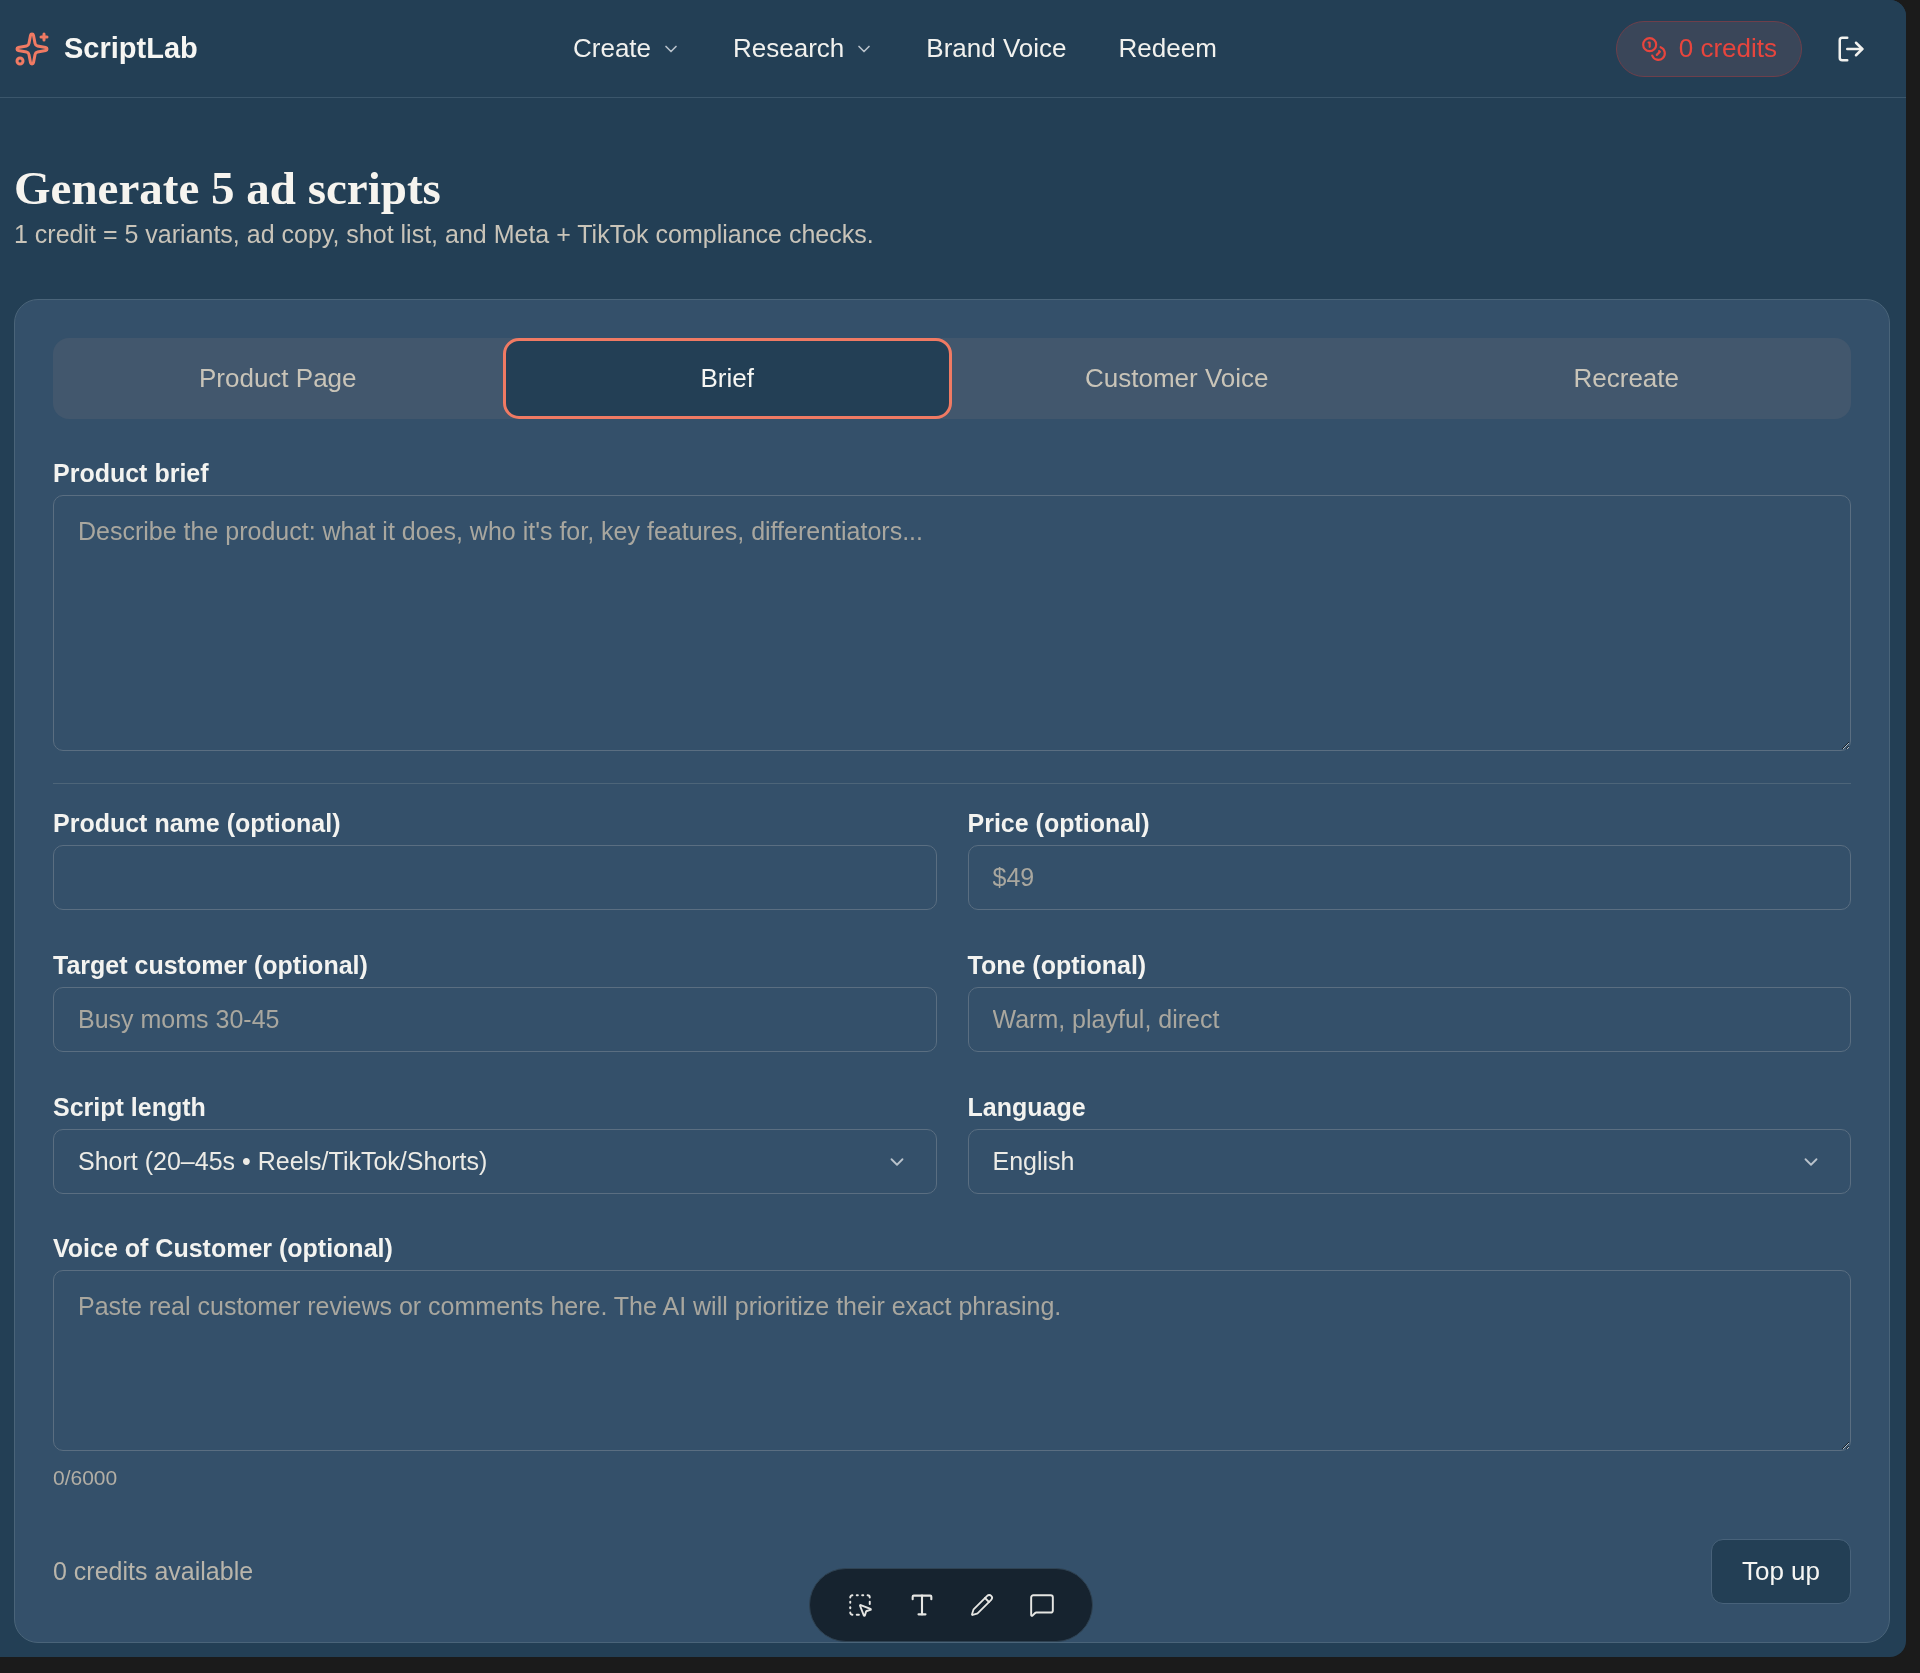  I want to click on top-up-button: Top up, so click(1780, 1571).